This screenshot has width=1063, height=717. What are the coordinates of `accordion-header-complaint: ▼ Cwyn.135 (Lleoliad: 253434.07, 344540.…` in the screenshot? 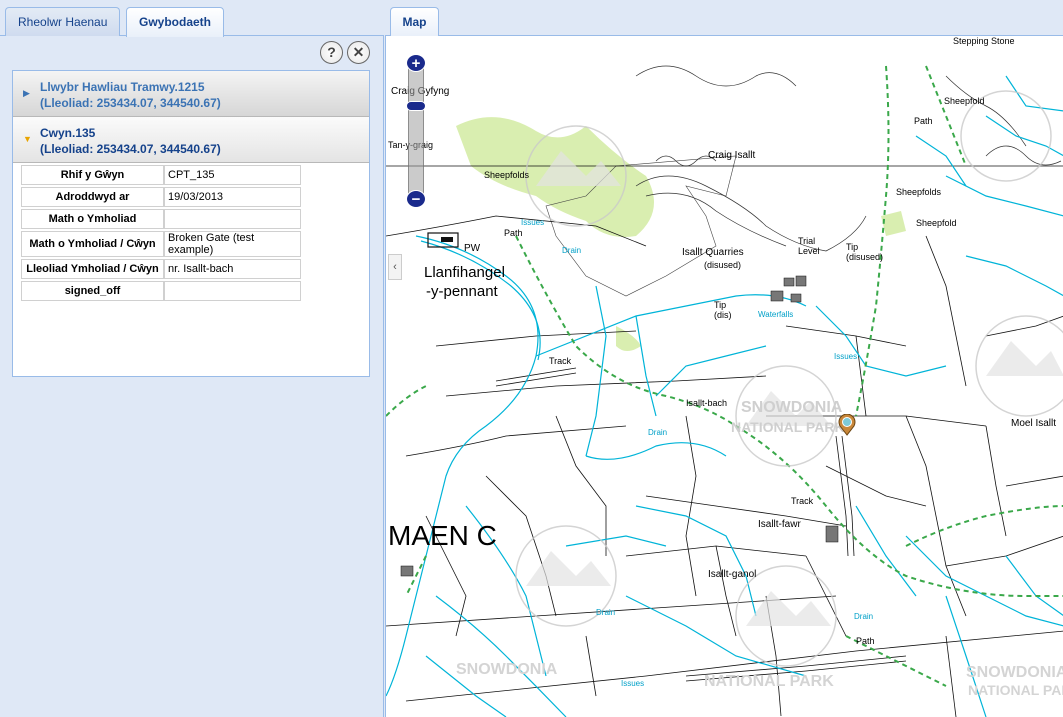 It's located at (191, 140).